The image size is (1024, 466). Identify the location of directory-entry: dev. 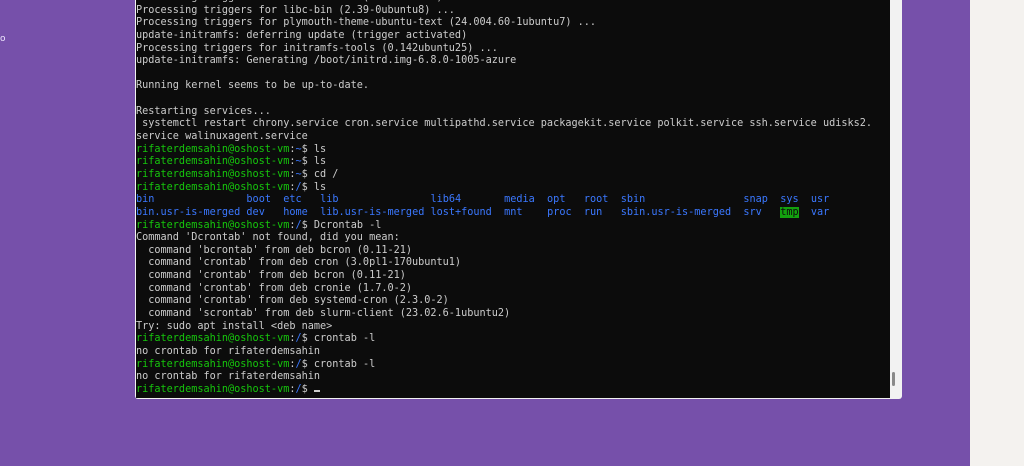
(255, 212).